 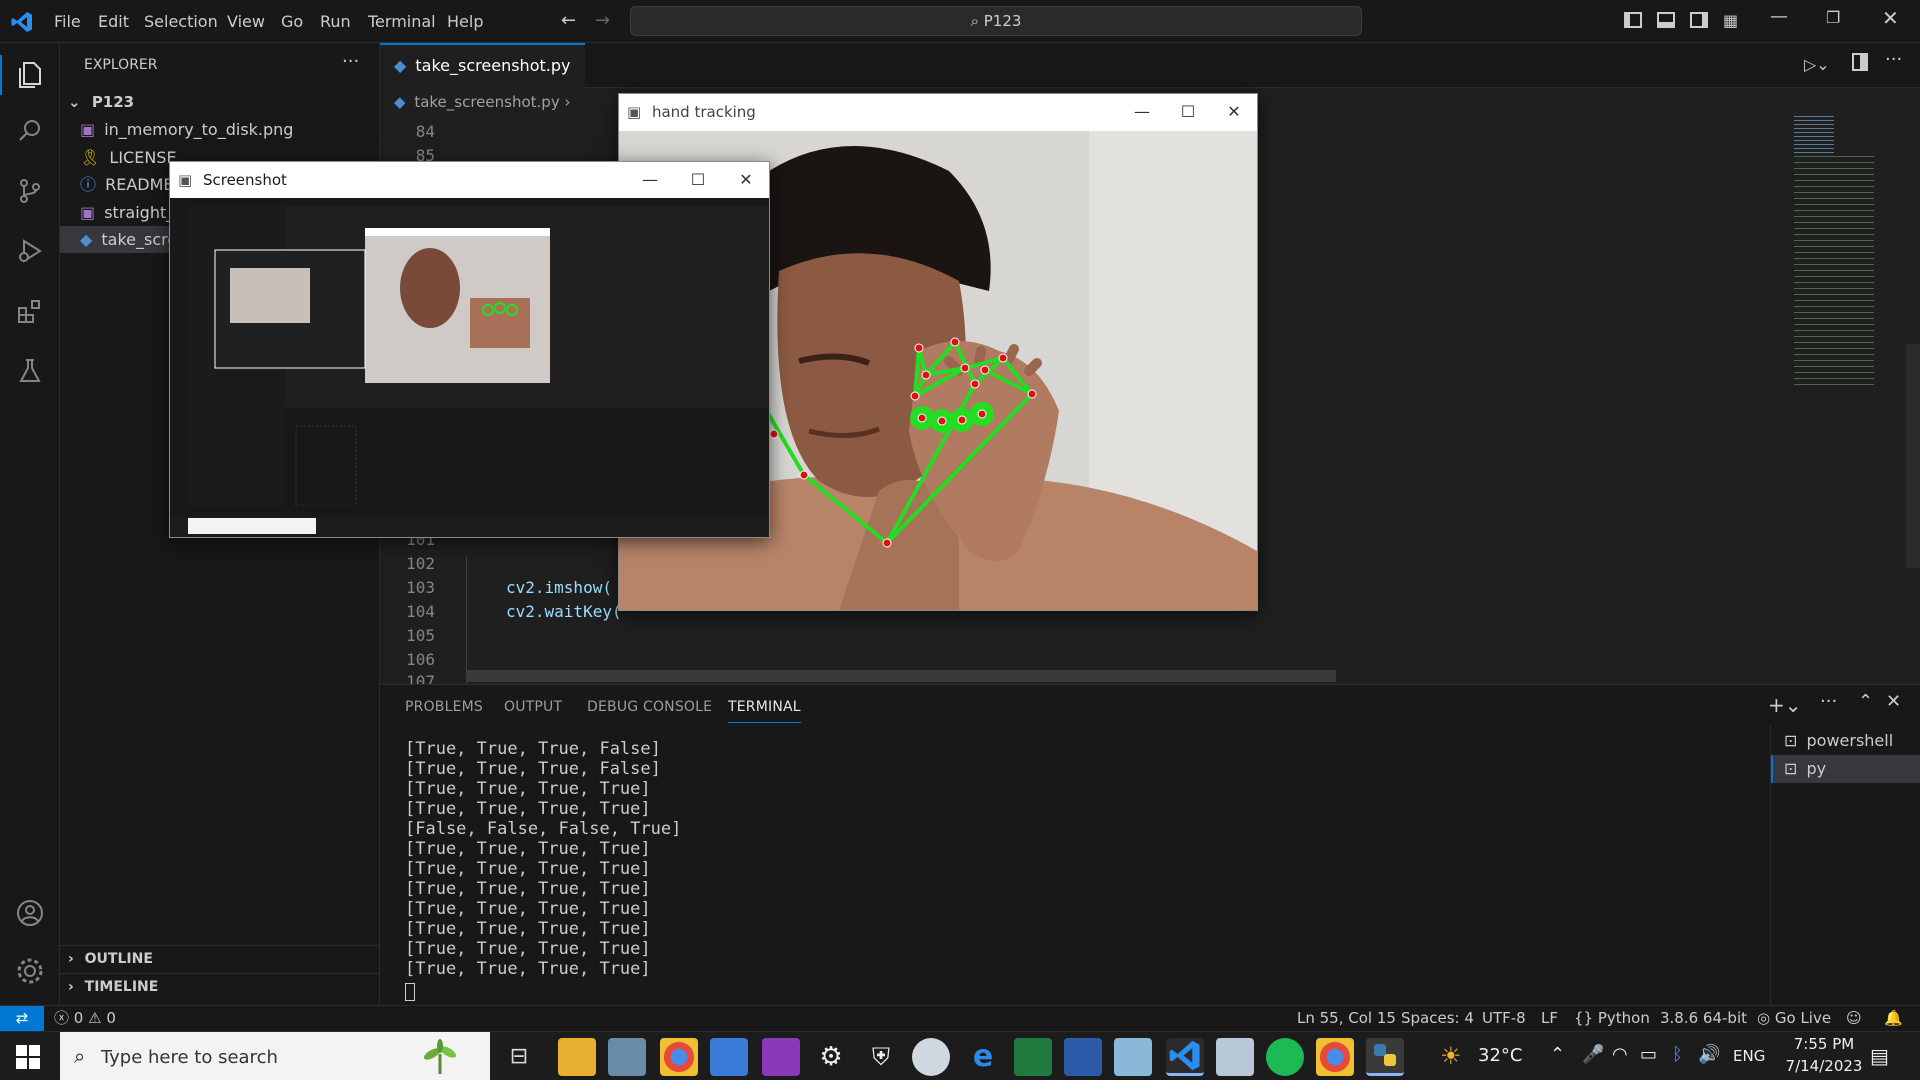 What do you see at coordinates (30, 191) in the screenshot?
I see `source-control-icon` at bounding box center [30, 191].